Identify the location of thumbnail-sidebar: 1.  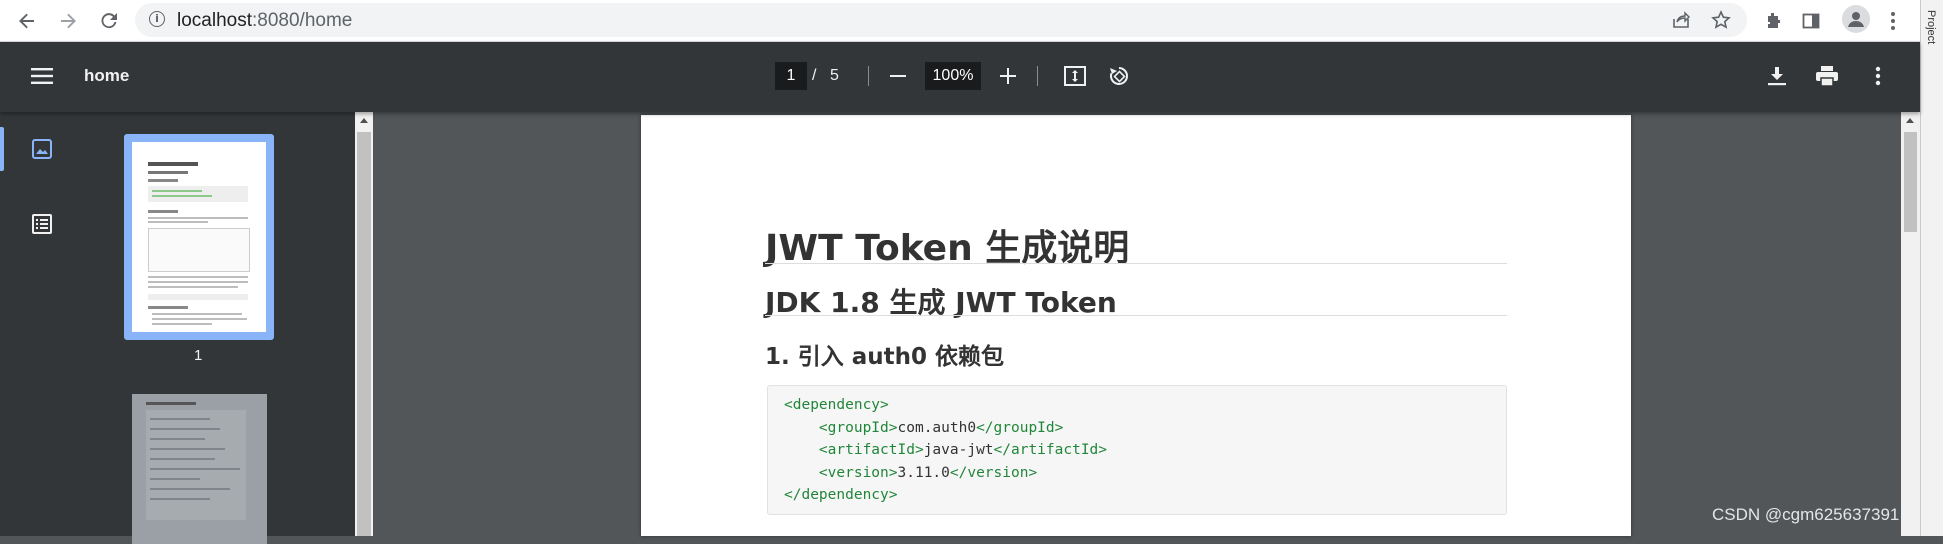
(177, 328).